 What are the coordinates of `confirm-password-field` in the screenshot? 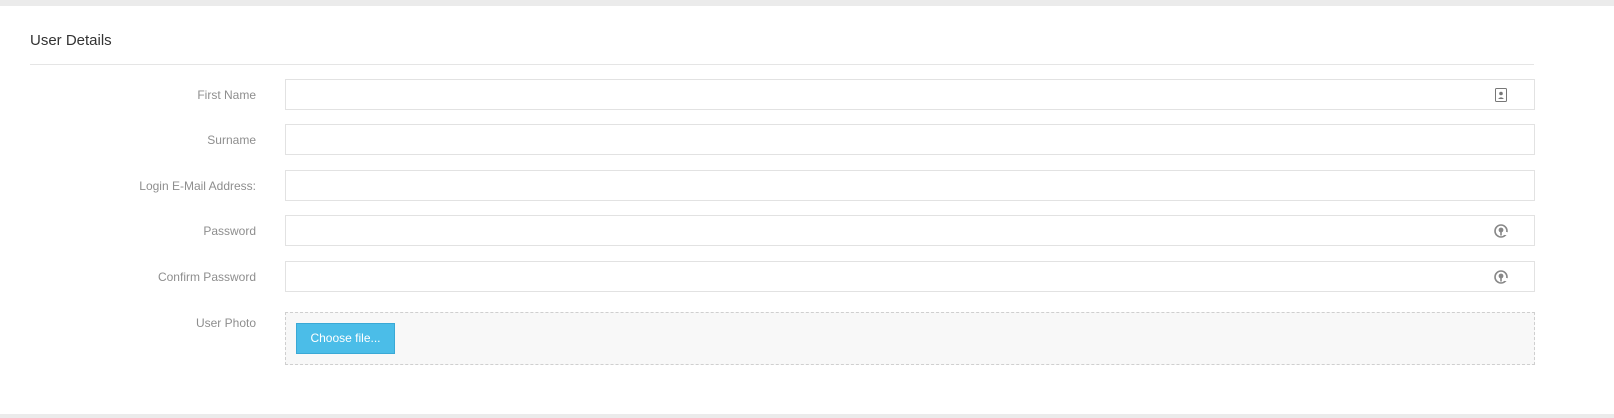 It's located at (910, 276).